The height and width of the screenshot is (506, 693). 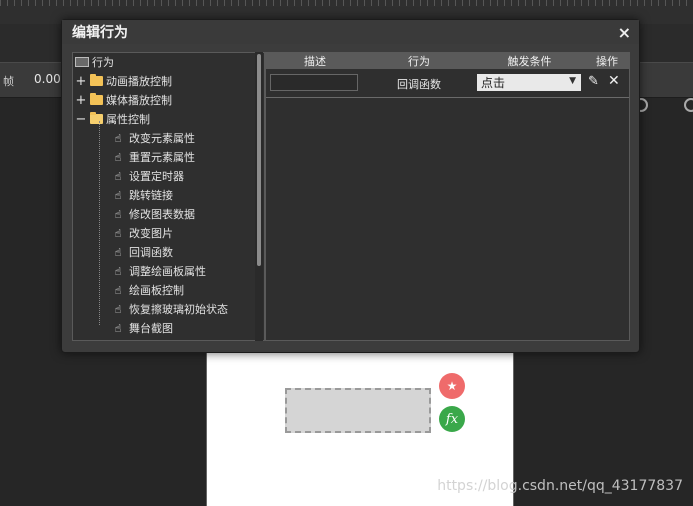 What do you see at coordinates (315, 61) in the screenshot?
I see `col-description: 描述` at bounding box center [315, 61].